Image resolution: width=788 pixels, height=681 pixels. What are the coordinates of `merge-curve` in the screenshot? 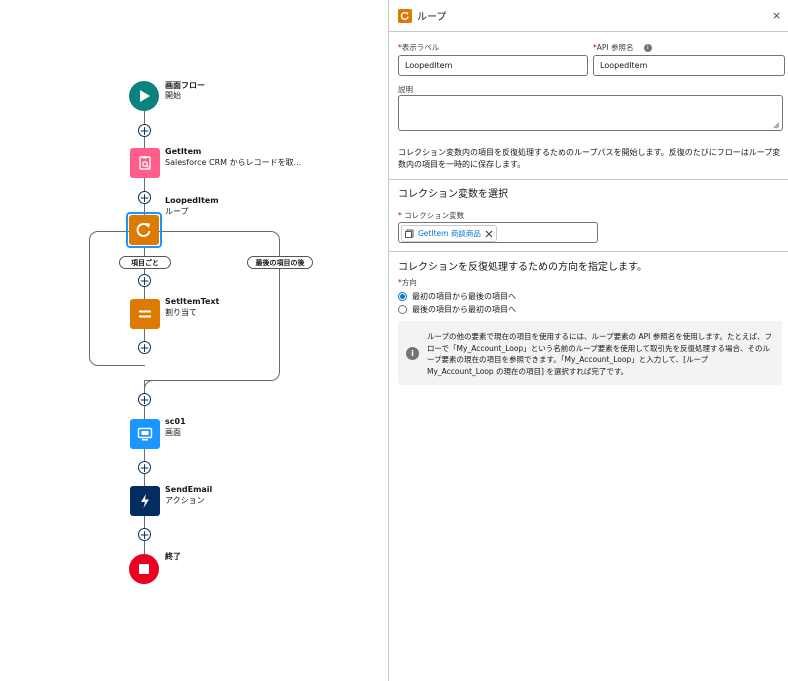 It's located at (153, 387).